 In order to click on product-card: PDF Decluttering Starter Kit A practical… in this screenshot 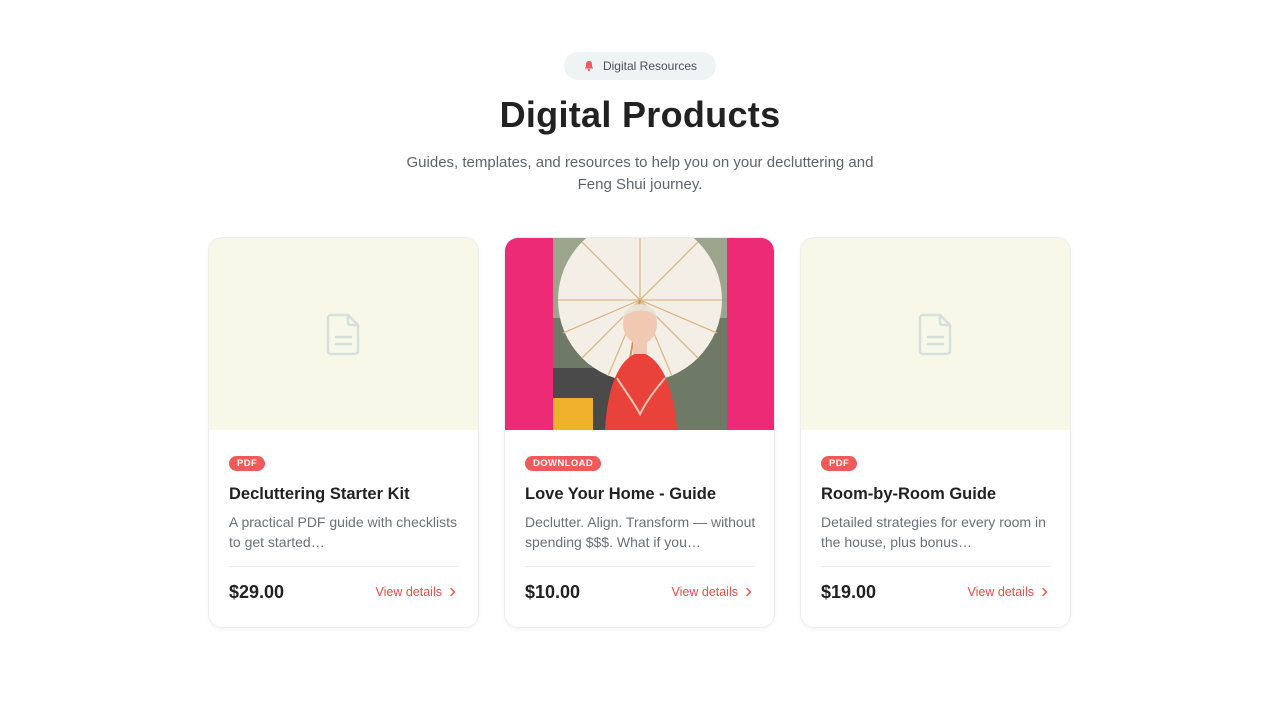, I will do `click(343, 432)`.